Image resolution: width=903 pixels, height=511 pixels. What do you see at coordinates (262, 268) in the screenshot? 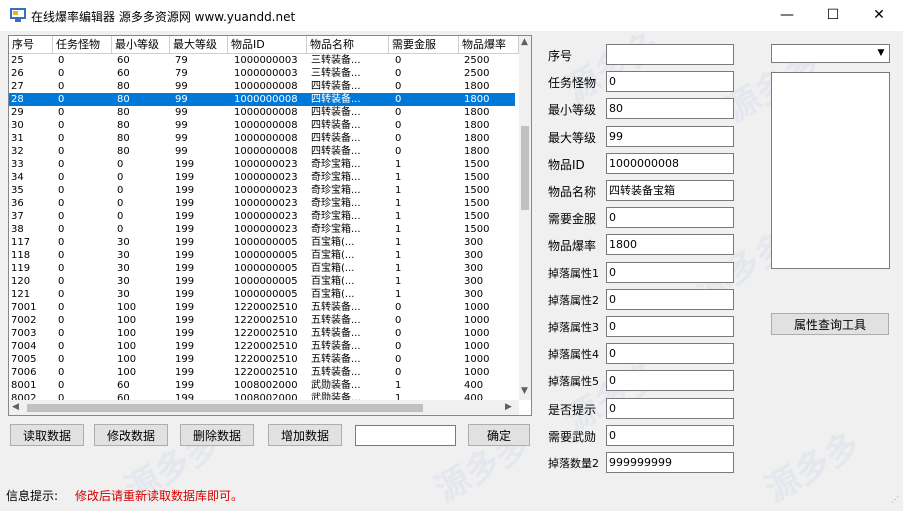
I see `table-row: 119 0 30 199 1000000005 百宝箱(... 1 300` at bounding box center [262, 268].